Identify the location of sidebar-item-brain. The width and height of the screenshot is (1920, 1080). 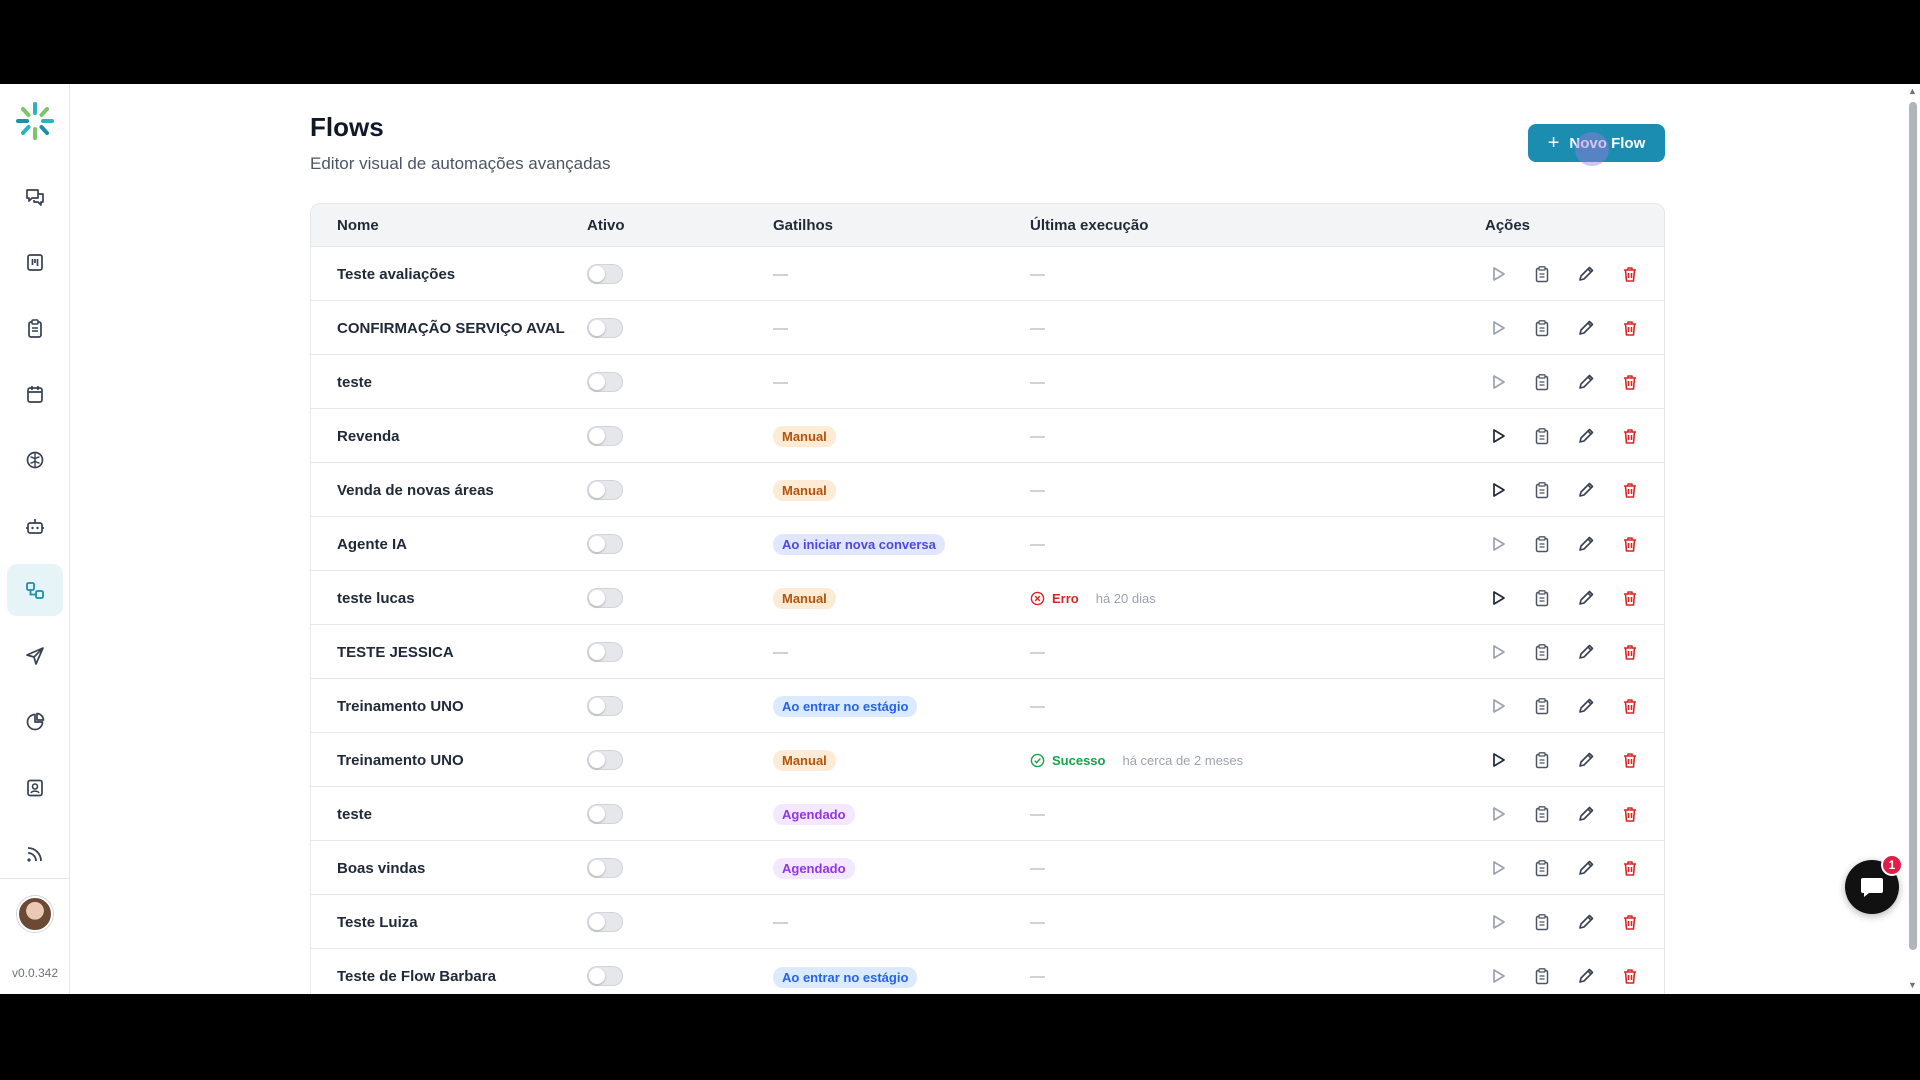
(35, 460).